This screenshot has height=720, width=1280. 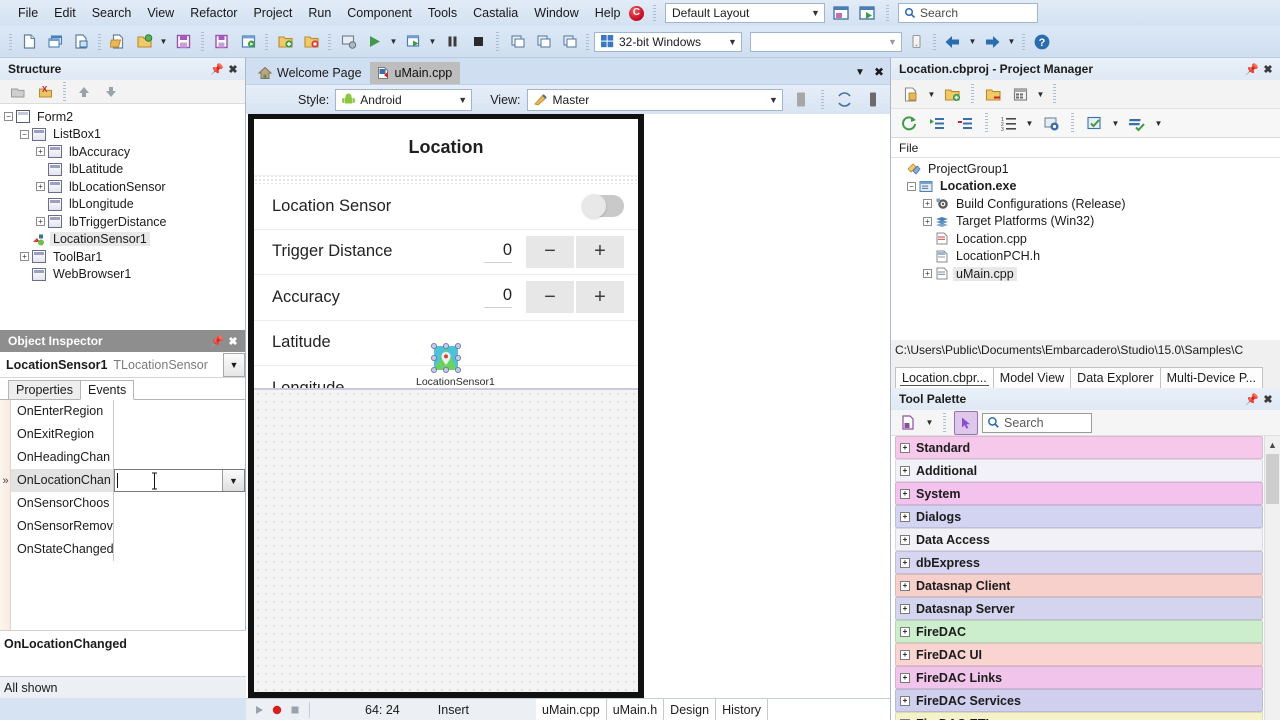 I want to click on accuracy-minus-button: −, so click(x=550, y=297).